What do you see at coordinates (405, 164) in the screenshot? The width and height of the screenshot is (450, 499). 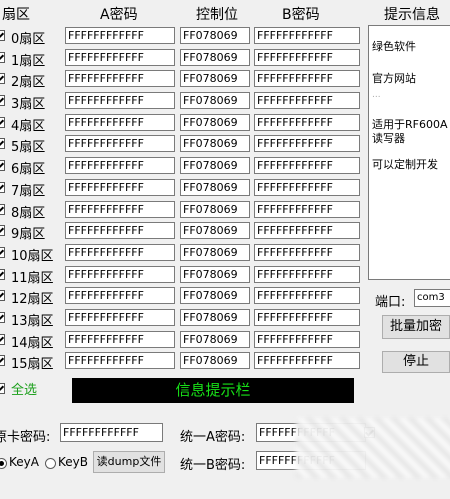 I see `tip-custom-dev: 可以定制开发` at bounding box center [405, 164].